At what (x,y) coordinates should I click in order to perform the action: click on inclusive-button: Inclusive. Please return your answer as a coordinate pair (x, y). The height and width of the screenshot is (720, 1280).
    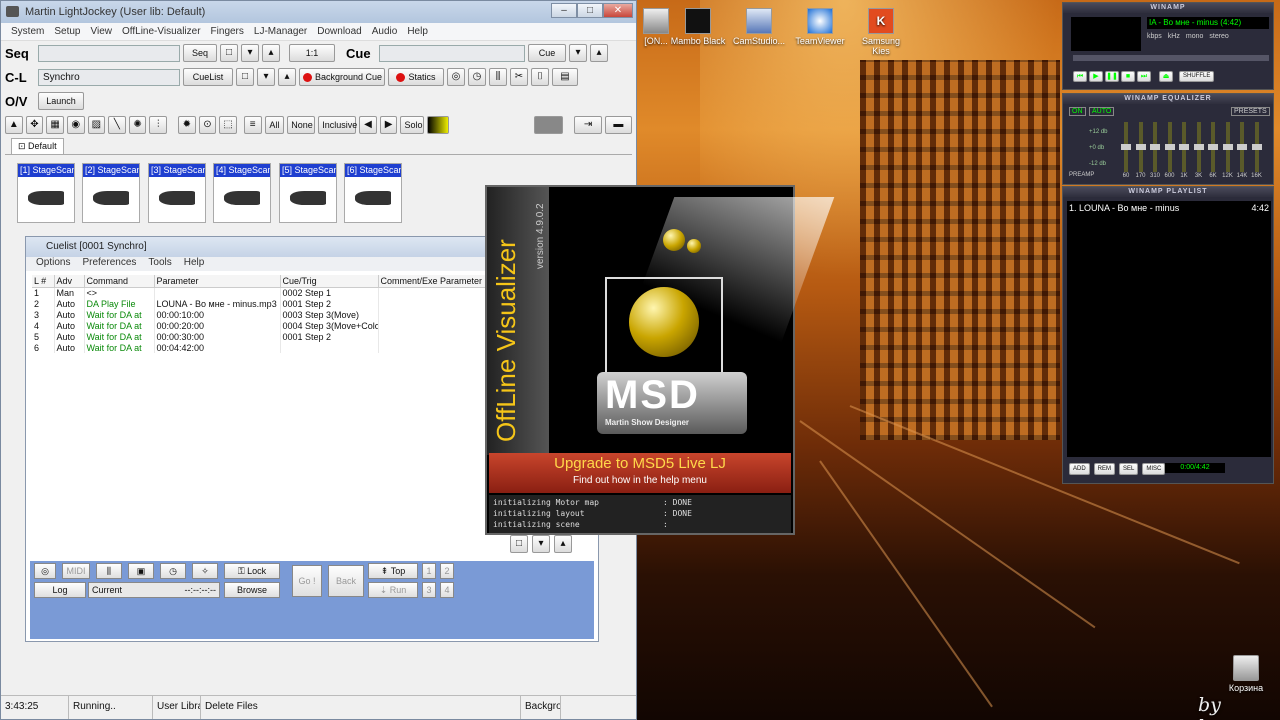
    Looking at the image, I should click on (337, 125).